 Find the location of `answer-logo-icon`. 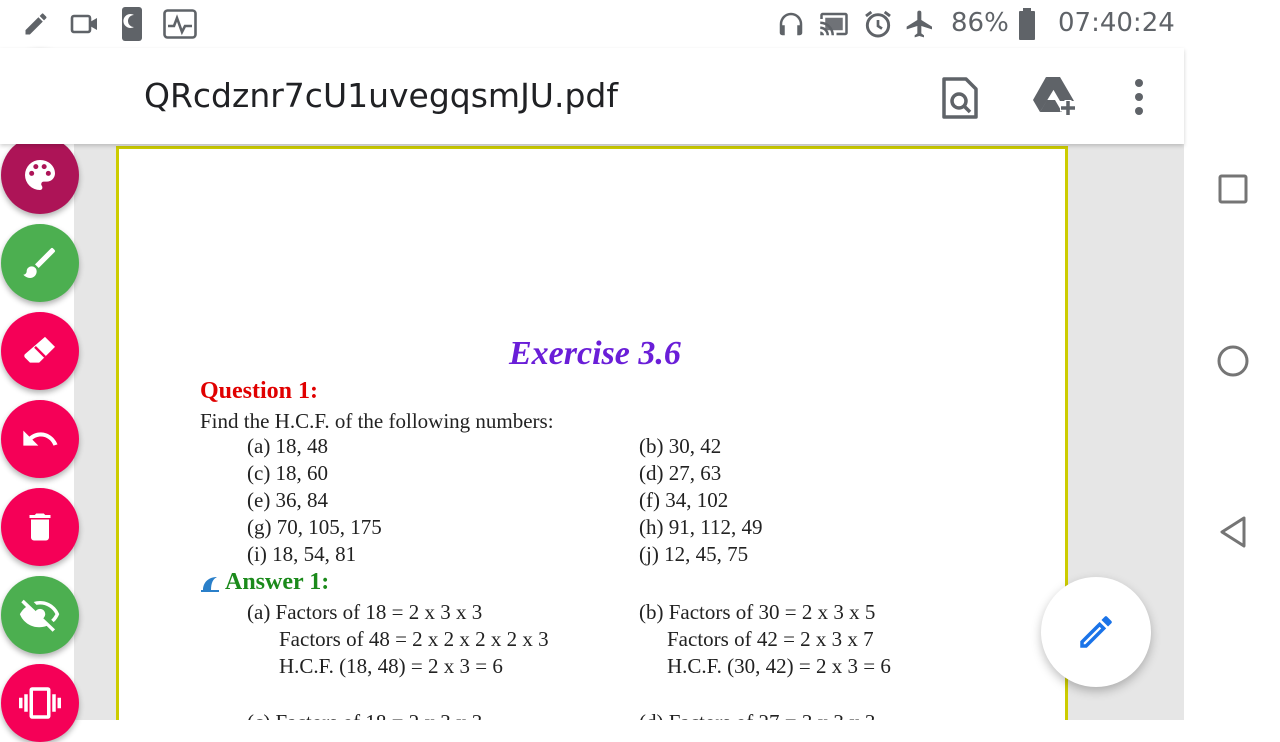

answer-logo-icon is located at coordinates (210, 586).